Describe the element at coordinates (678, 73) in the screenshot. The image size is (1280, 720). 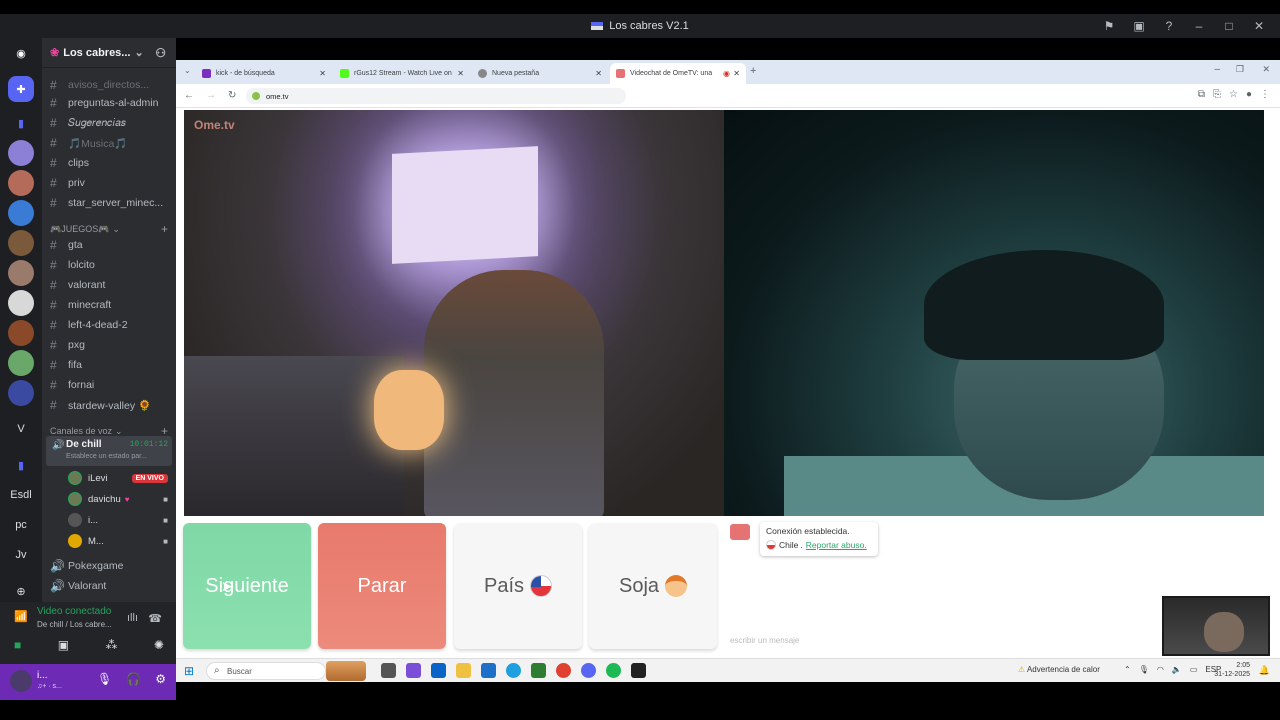
I see `browser-tab-active: Videochat de OmeTV: una ◉ ✕` at that location.